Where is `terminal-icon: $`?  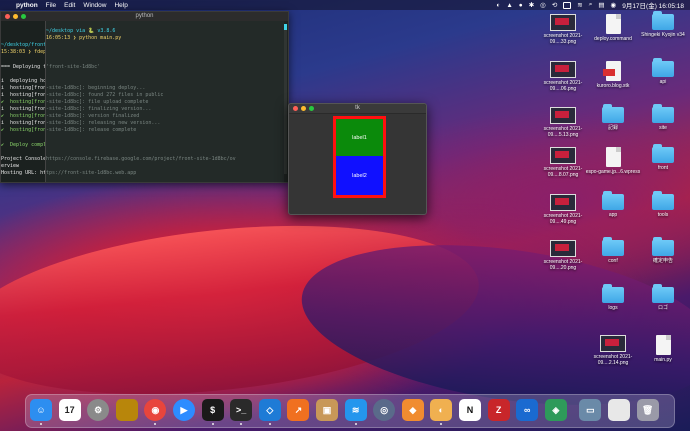 terminal-icon: $ is located at coordinates (212, 410).